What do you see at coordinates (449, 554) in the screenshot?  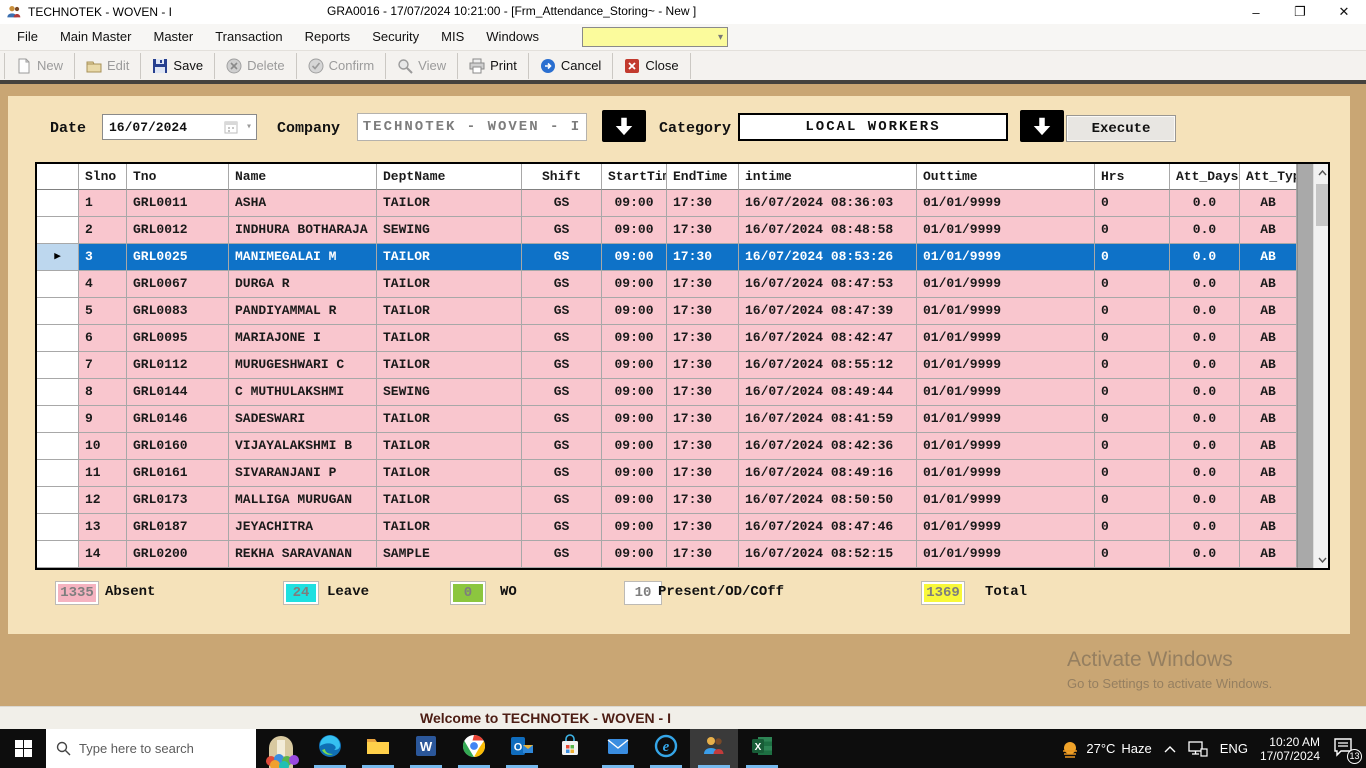 I see `grid-cell: SAMPLE` at bounding box center [449, 554].